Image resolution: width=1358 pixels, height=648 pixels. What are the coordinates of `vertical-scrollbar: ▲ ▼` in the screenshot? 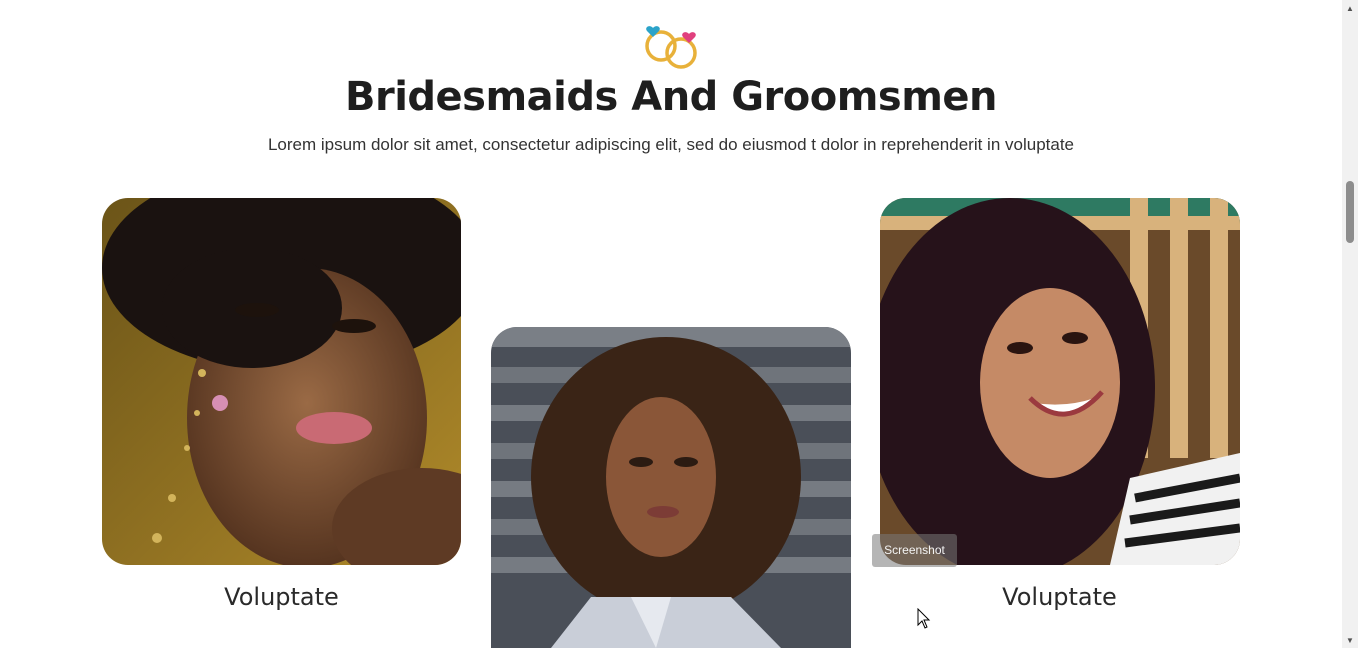 It's located at (1350, 324).